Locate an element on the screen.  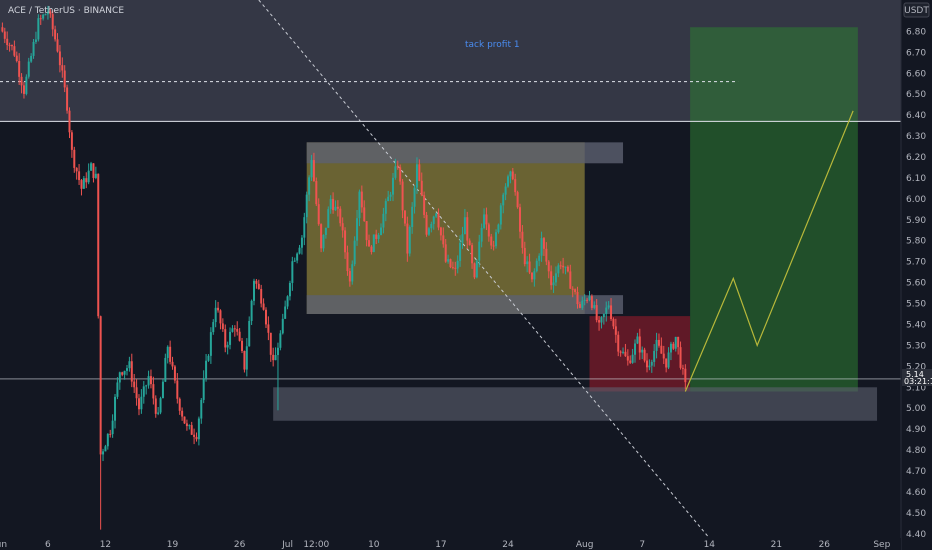
x-tick-label: 14 is located at coordinates (710, 545).